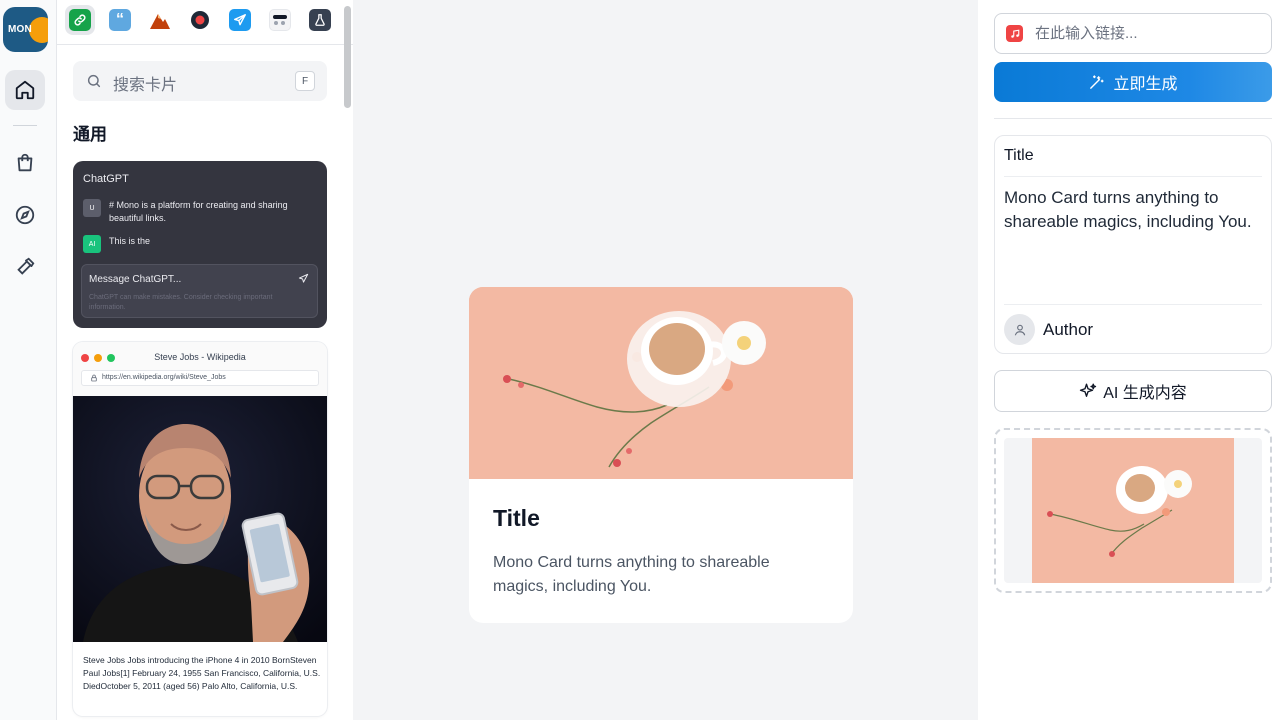  I want to click on generate-button: 立即生成, so click(1133, 82).